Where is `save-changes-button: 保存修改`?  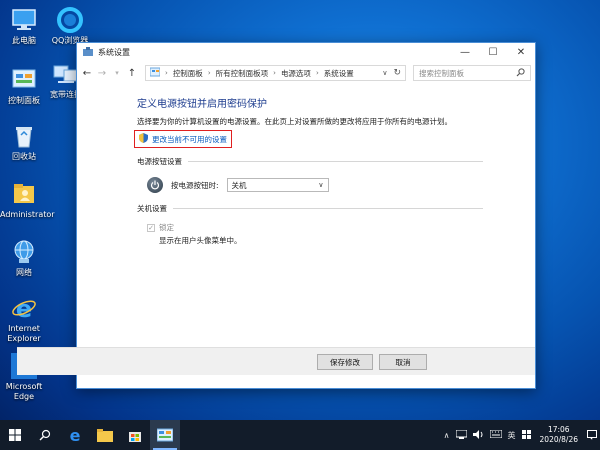 save-changes-button: 保存修改 is located at coordinates (345, 362).